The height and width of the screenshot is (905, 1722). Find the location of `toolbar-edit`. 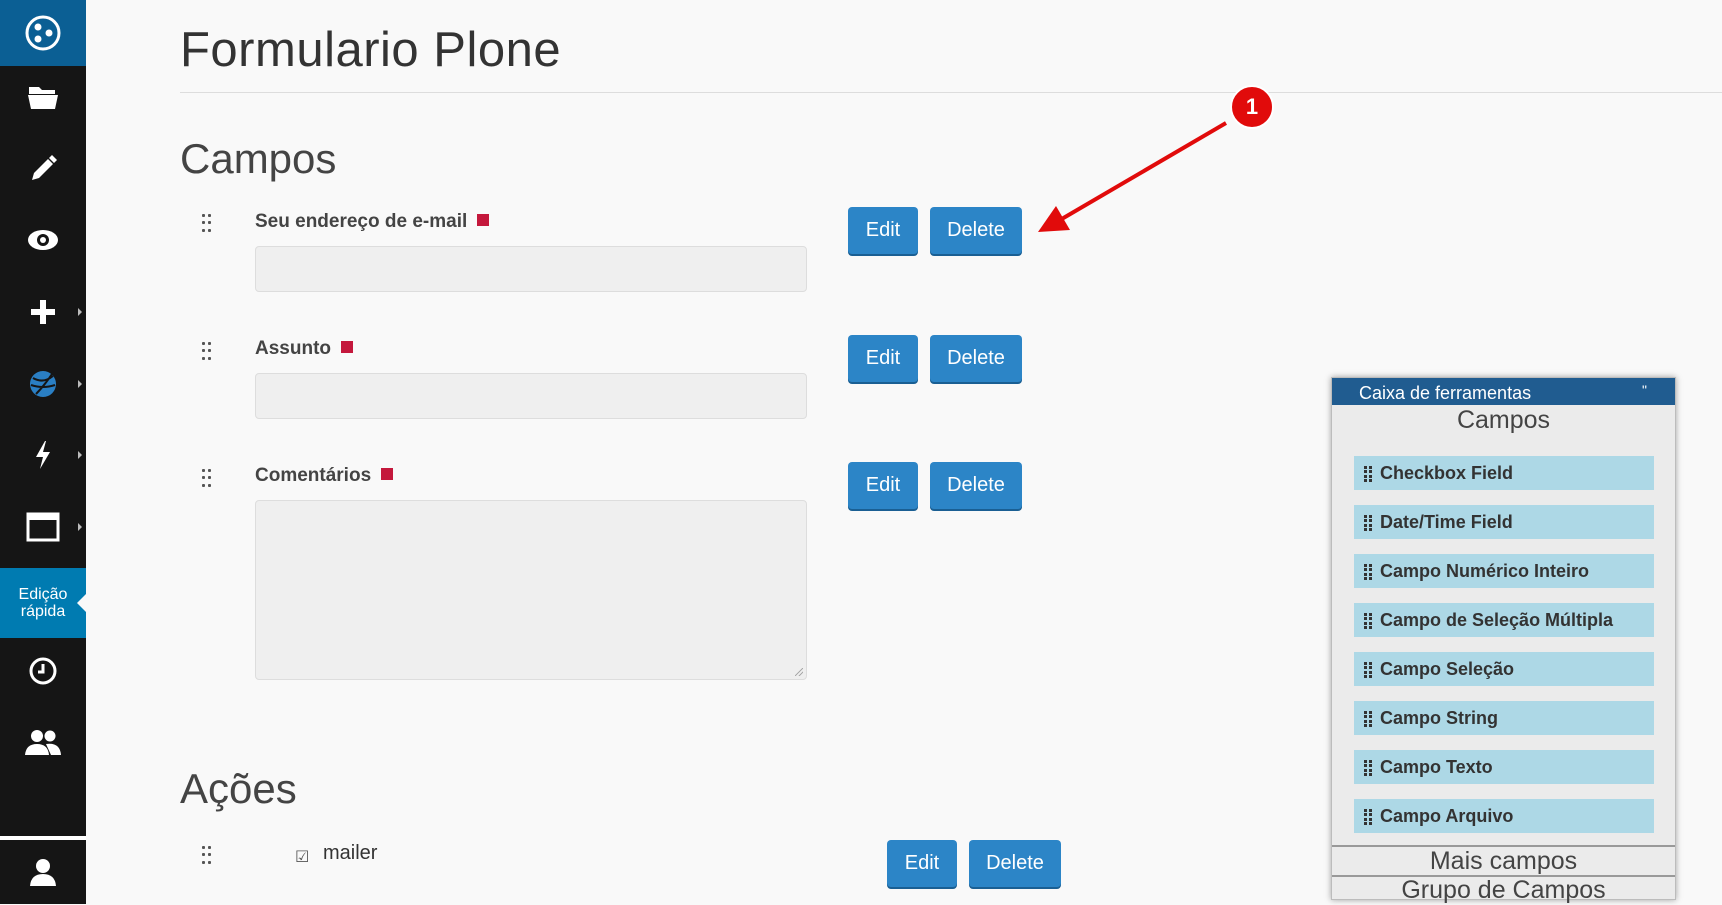

toolbar-edit is located at coordinates (43, 169).